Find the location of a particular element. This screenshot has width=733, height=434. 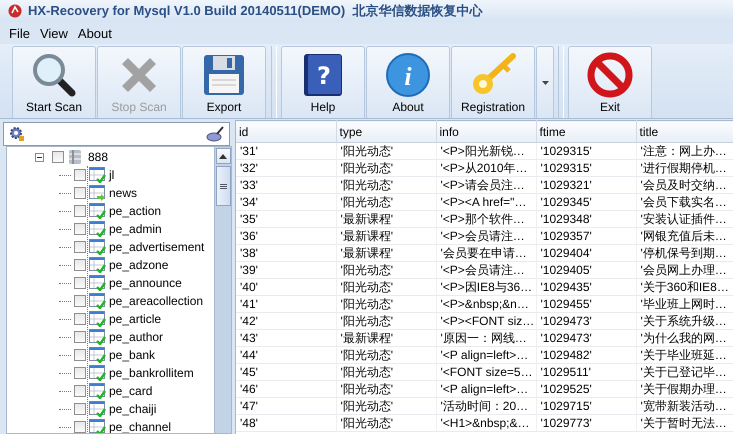

tree-item: news is located at coordinates (123, 193).